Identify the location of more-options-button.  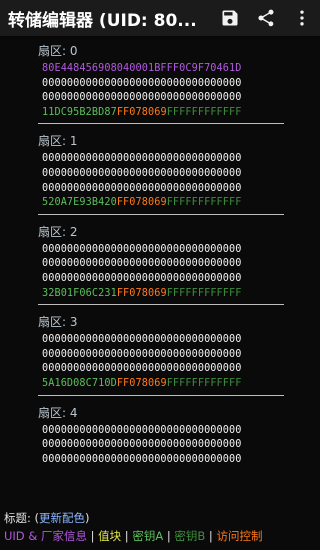
(302, 18).